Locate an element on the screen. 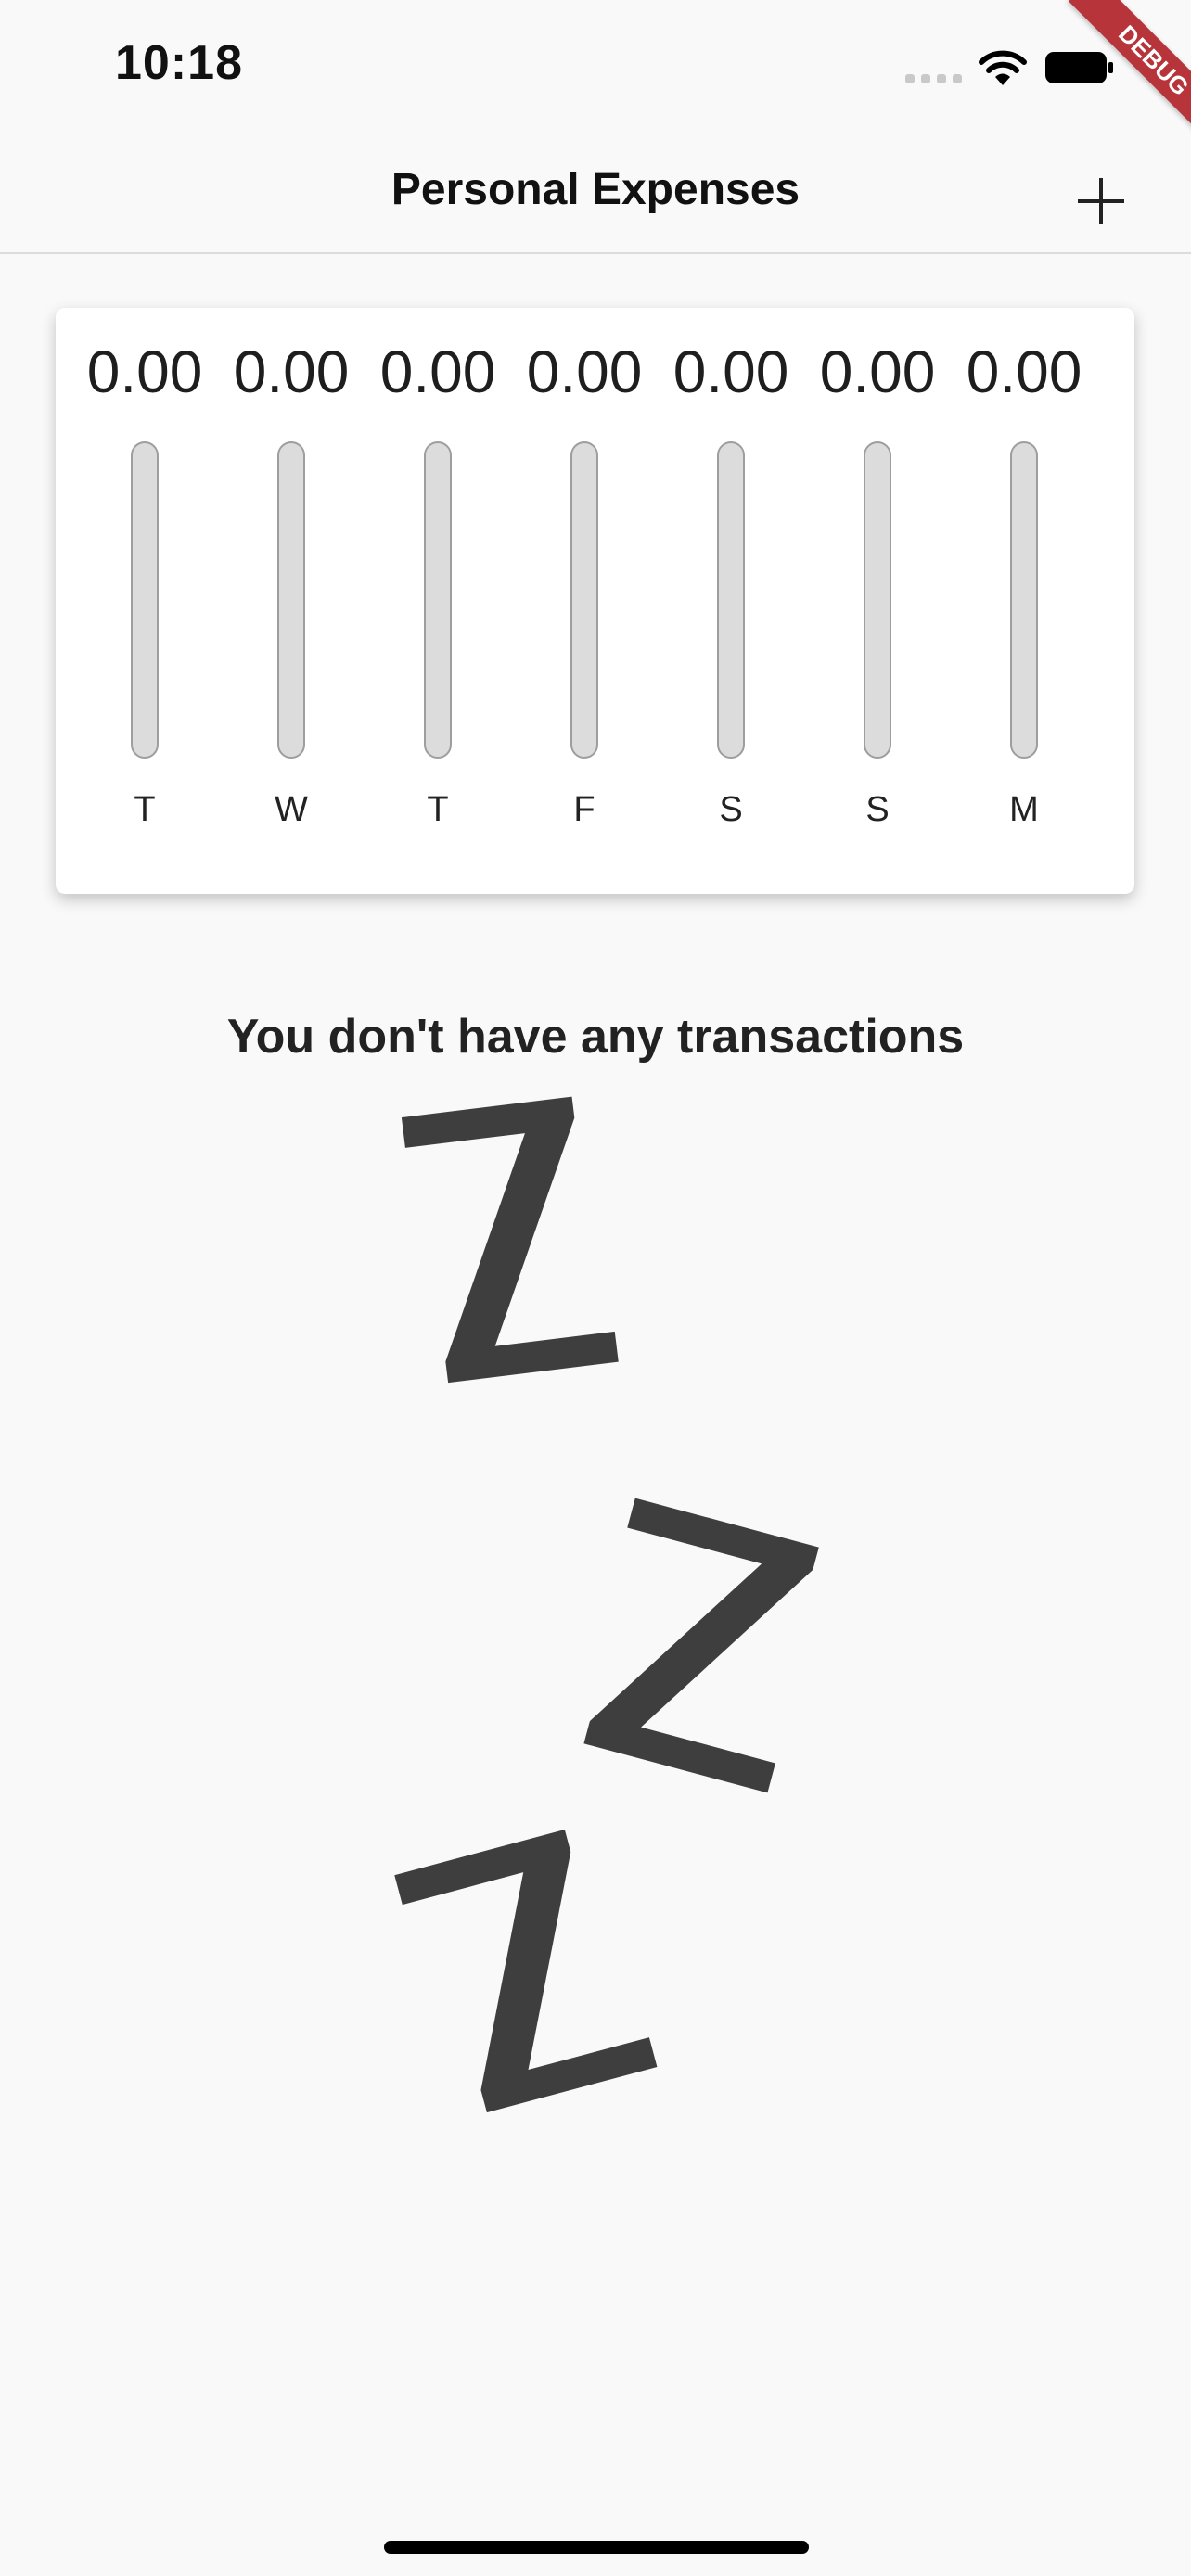 This screenshot has width=1191, height=2576. debug-banner: DEBUG is located at coordinates (1110, 80).